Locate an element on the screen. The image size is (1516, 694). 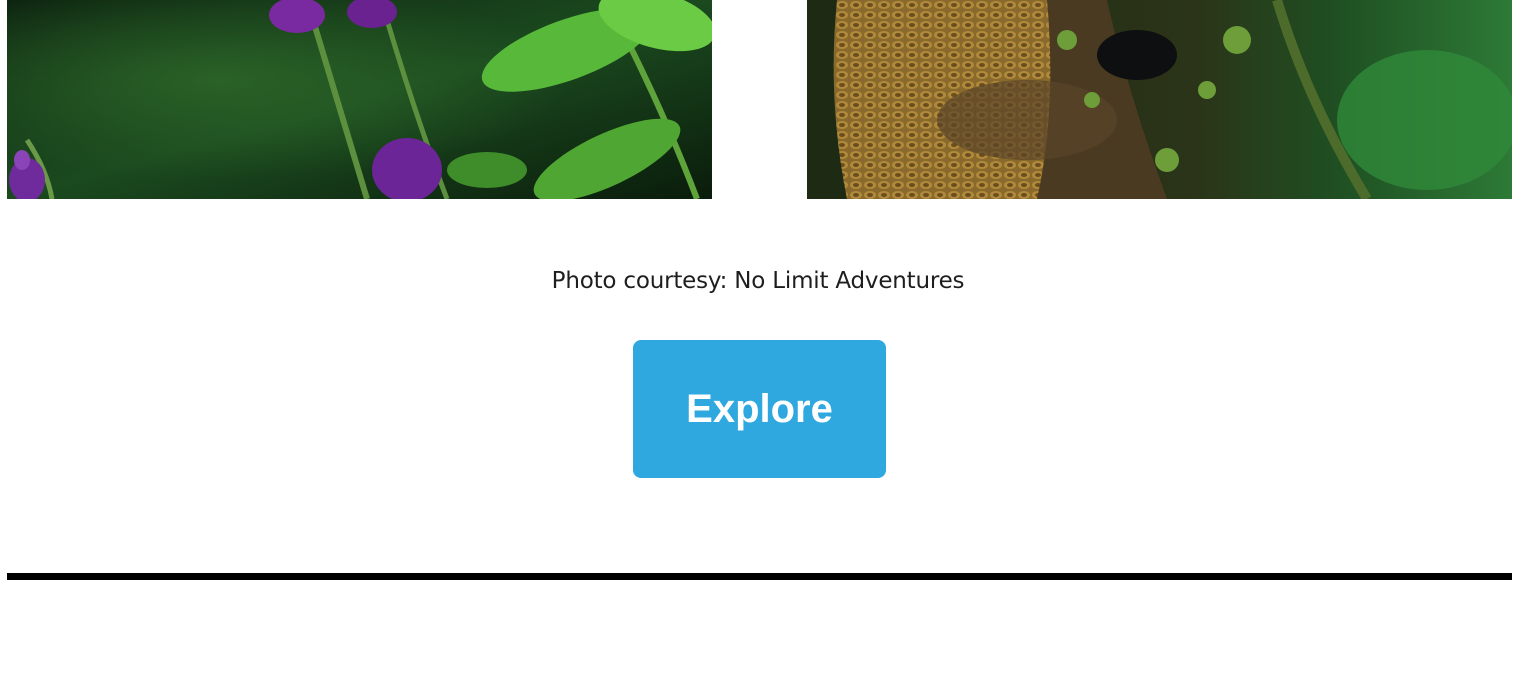
flower-photo-image is located at coordinates (359, 99).